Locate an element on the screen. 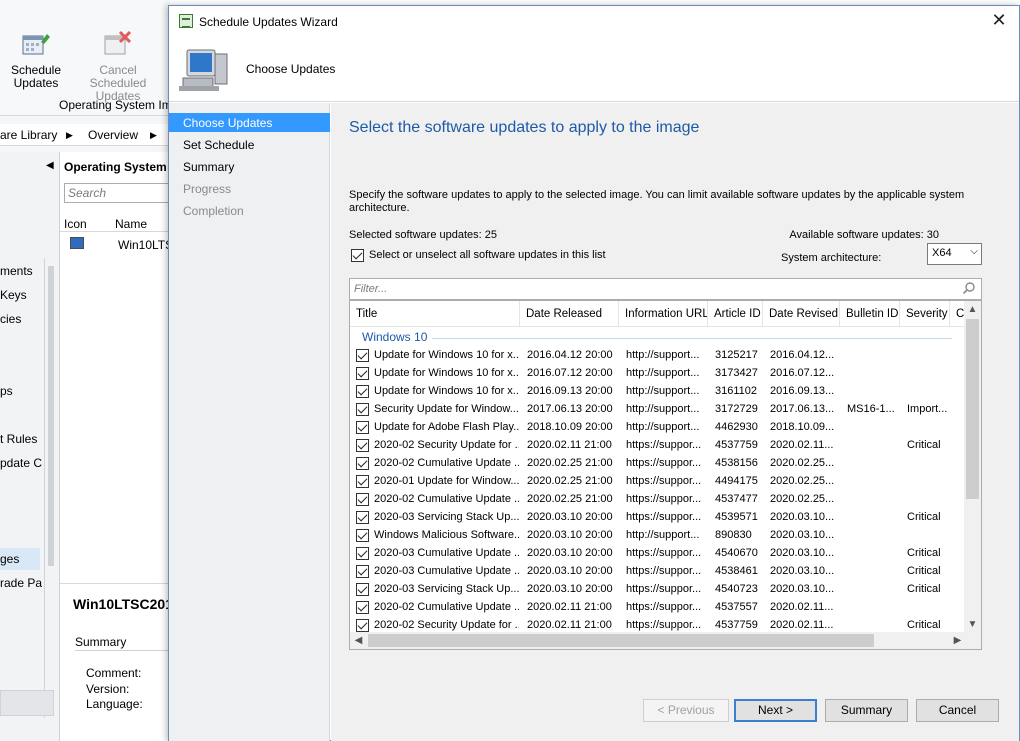 This screenshot has width=1020, height=741. system-architecture-select: X64 ⌵ is located at coordinates (954, 254).